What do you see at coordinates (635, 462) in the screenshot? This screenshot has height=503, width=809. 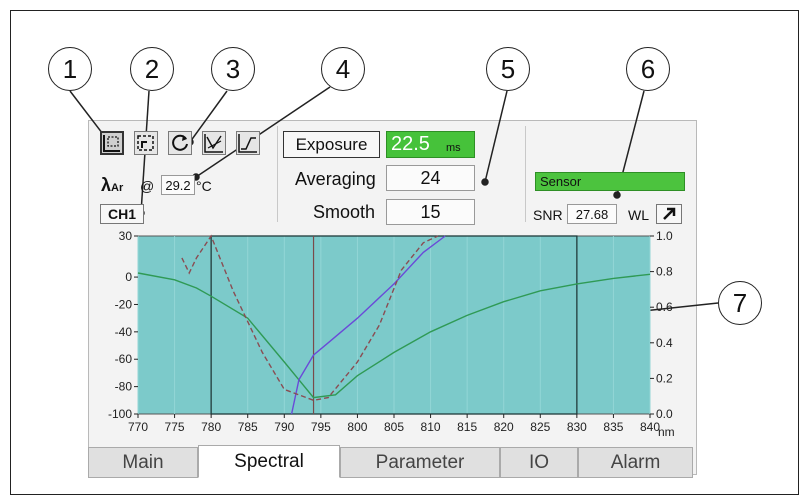 I see `tab-alarm: Alarm` at bounding box center [635, 462].